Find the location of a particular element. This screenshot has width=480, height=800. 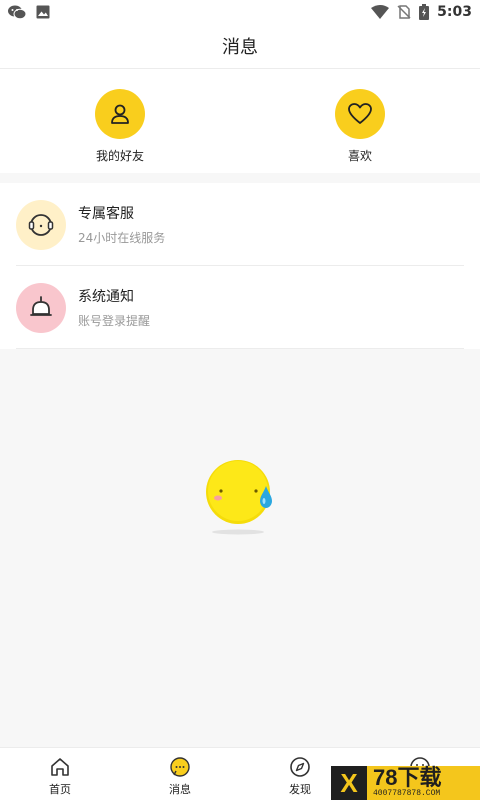

watermark-x-icon: X is located at coordinates (349, 783).